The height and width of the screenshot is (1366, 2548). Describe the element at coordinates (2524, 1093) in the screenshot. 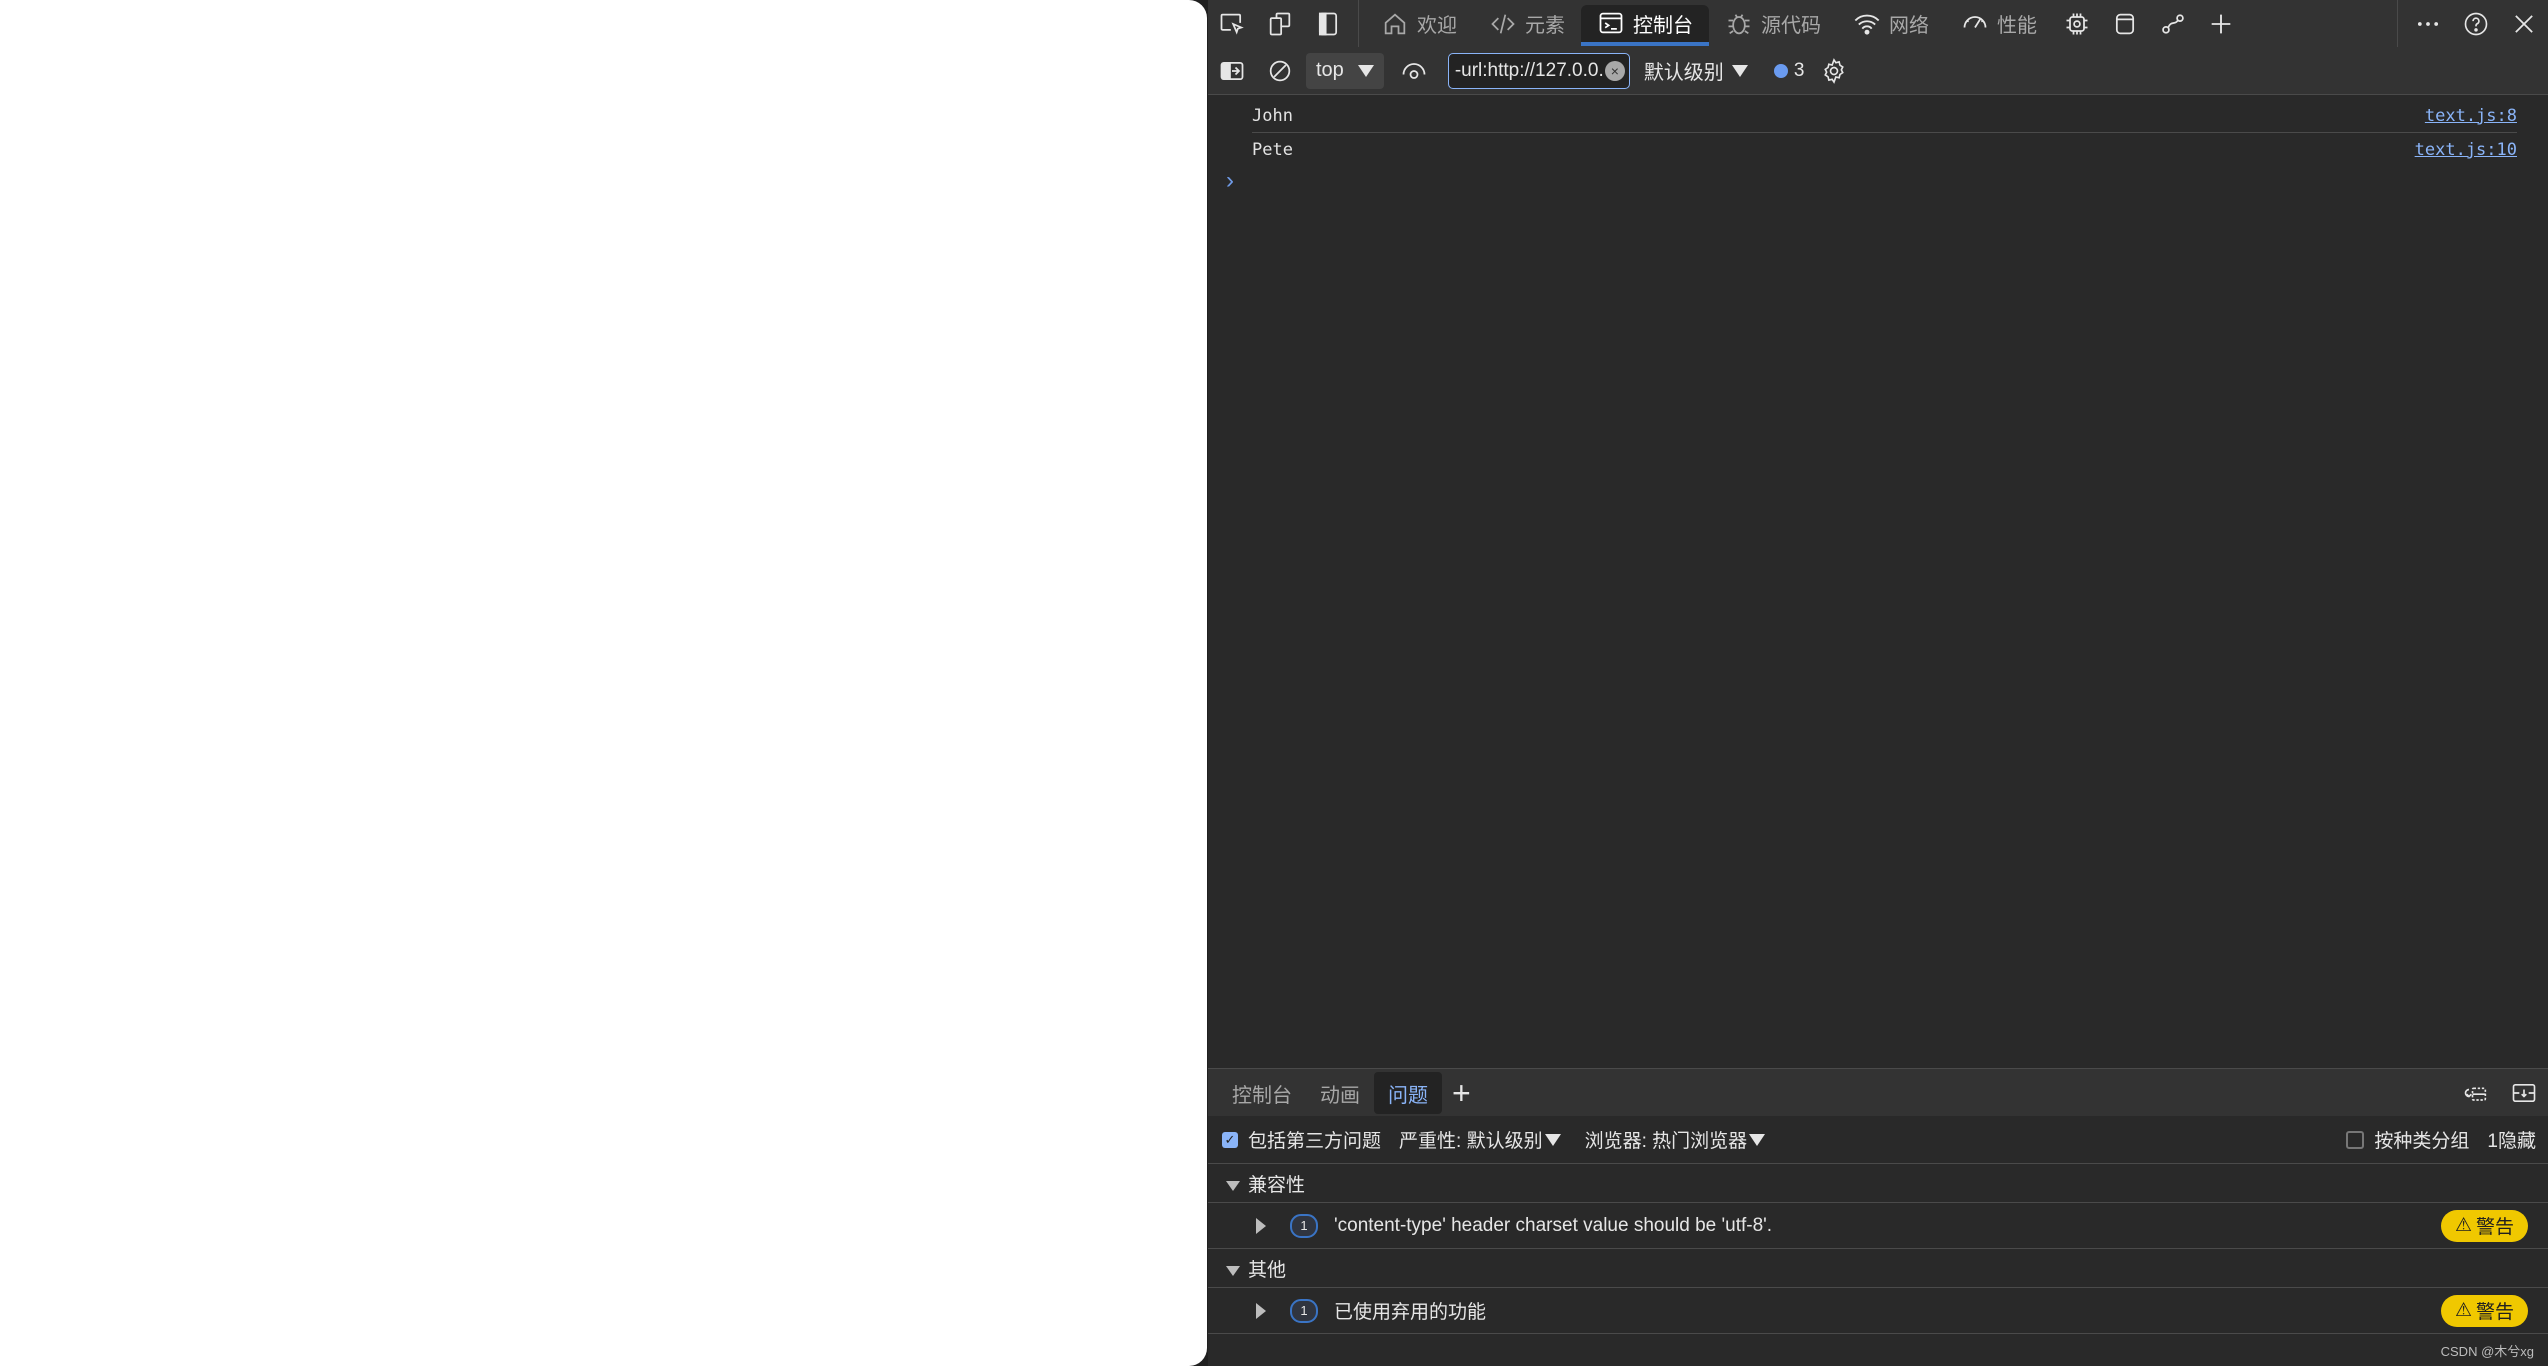

I see `close-drawer-button` at that location.